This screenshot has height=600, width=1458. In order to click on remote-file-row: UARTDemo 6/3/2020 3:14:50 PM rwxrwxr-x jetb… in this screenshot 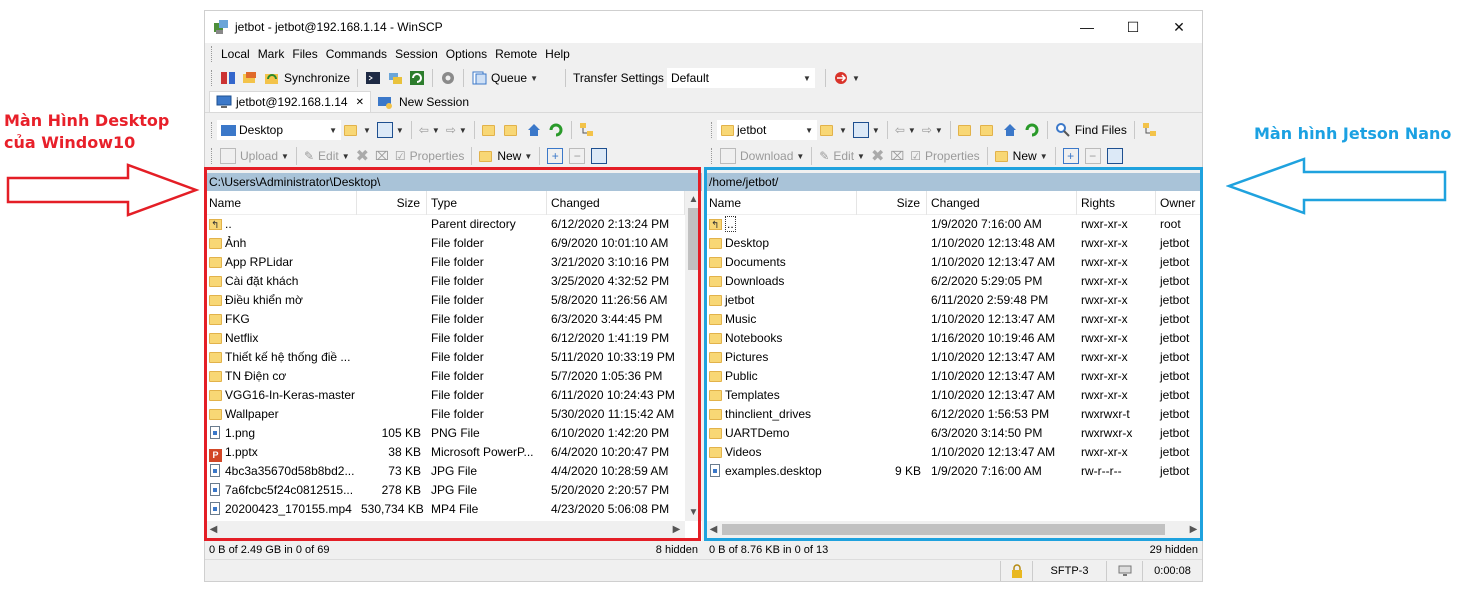, I will do `click(953, 433)`.